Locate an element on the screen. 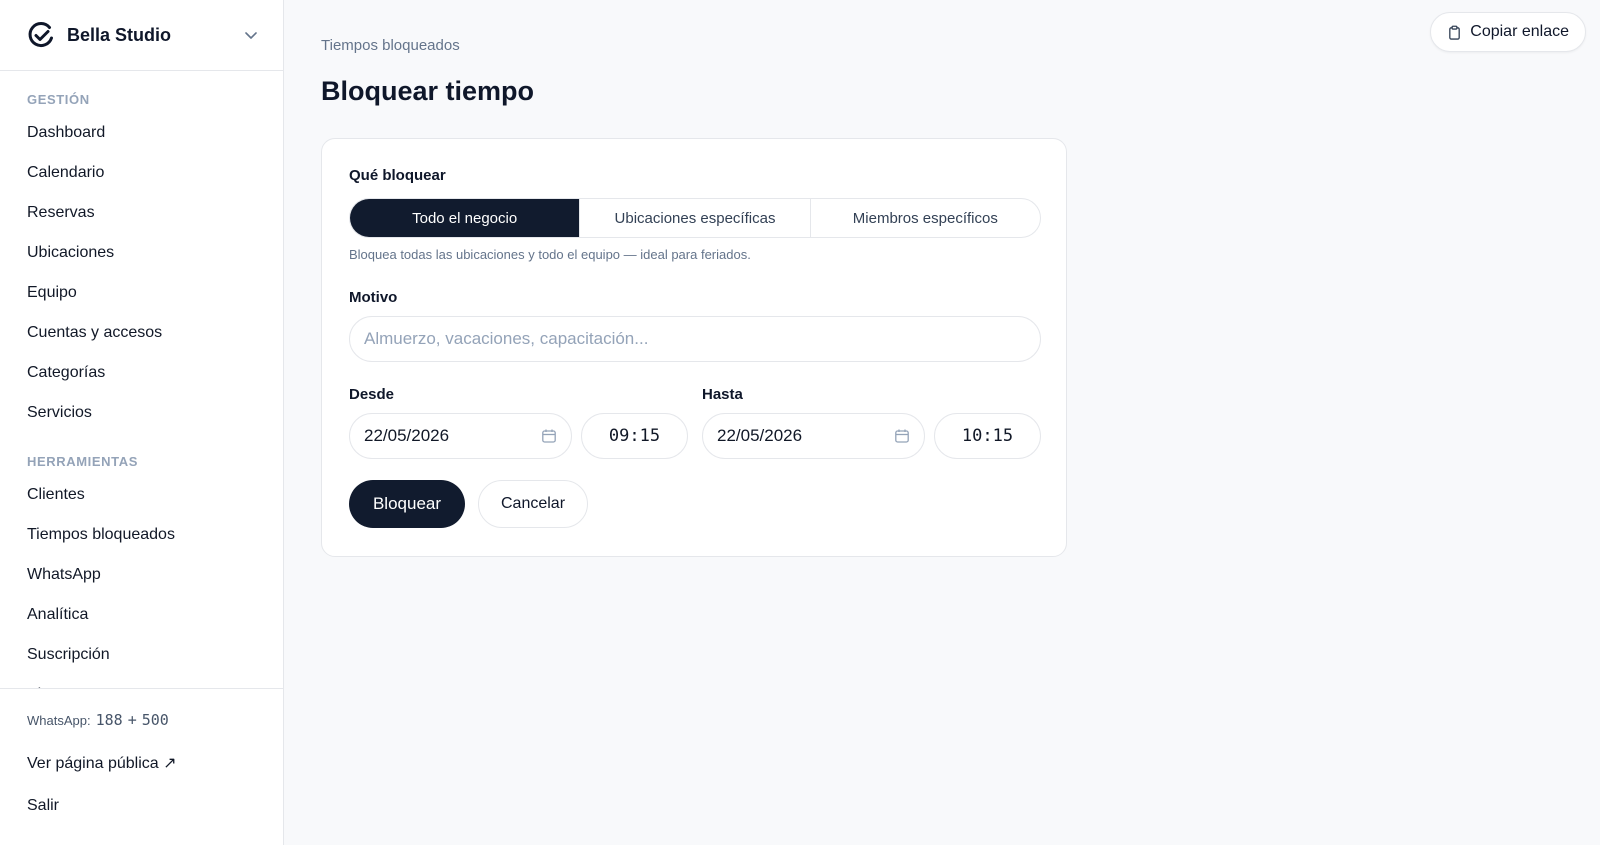 Image resolution: width=1600 pixels, height=845 pixels. sidebar-item-dashboard: Dashboard is located at coordinates (141, 133).